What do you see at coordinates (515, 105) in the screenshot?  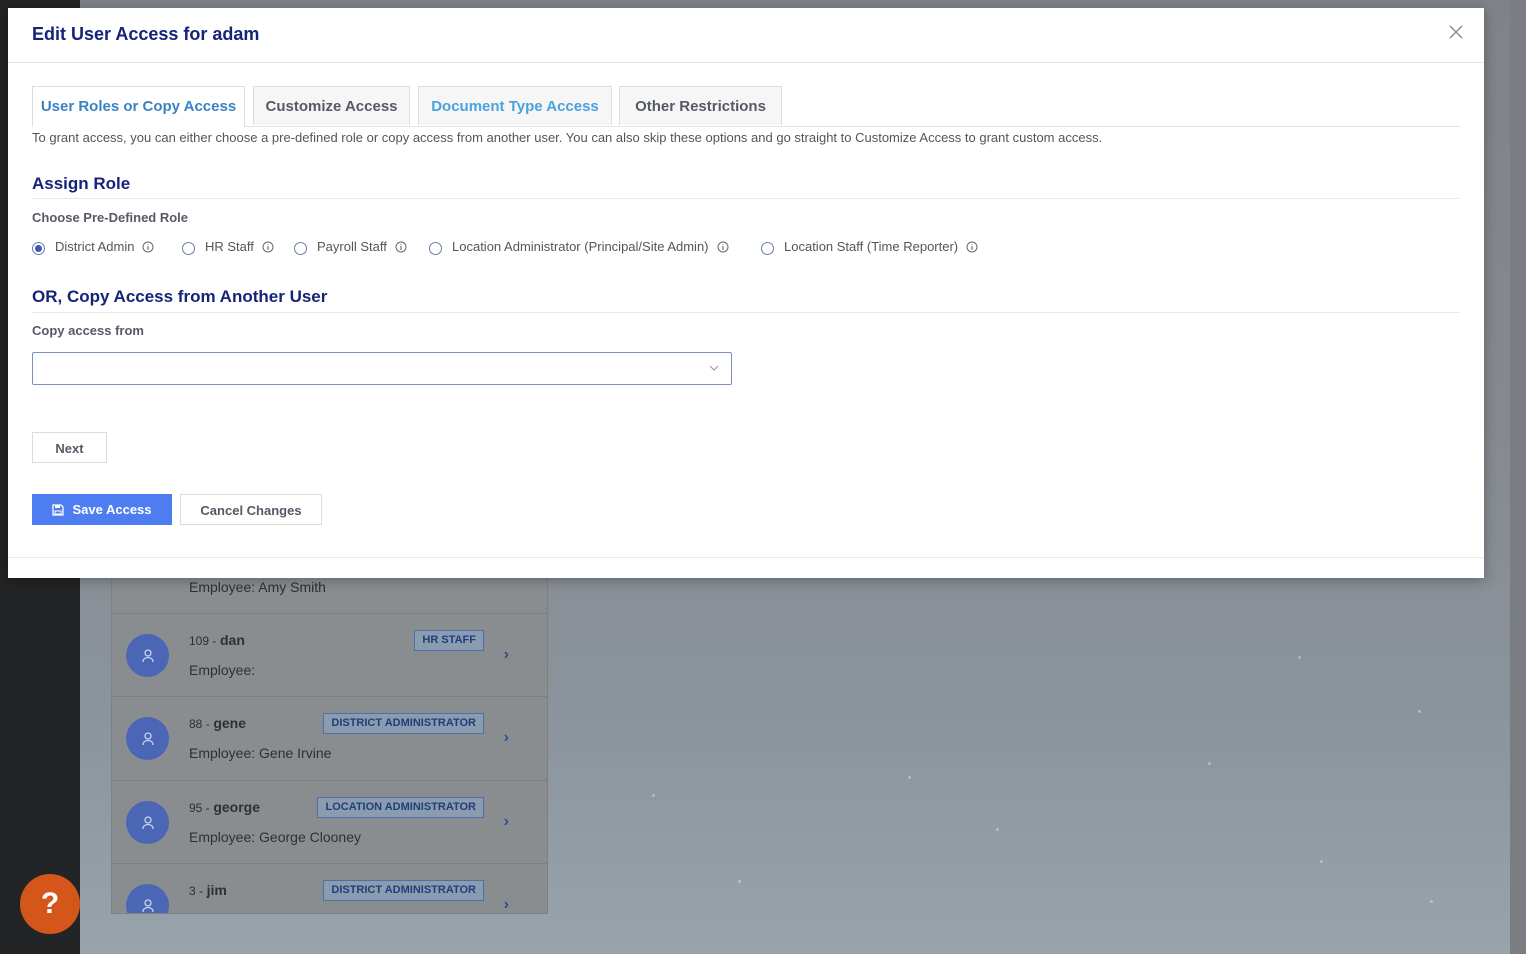 I see `tab-document-type-access: Document Type Access` at bounding box center [515, 105].